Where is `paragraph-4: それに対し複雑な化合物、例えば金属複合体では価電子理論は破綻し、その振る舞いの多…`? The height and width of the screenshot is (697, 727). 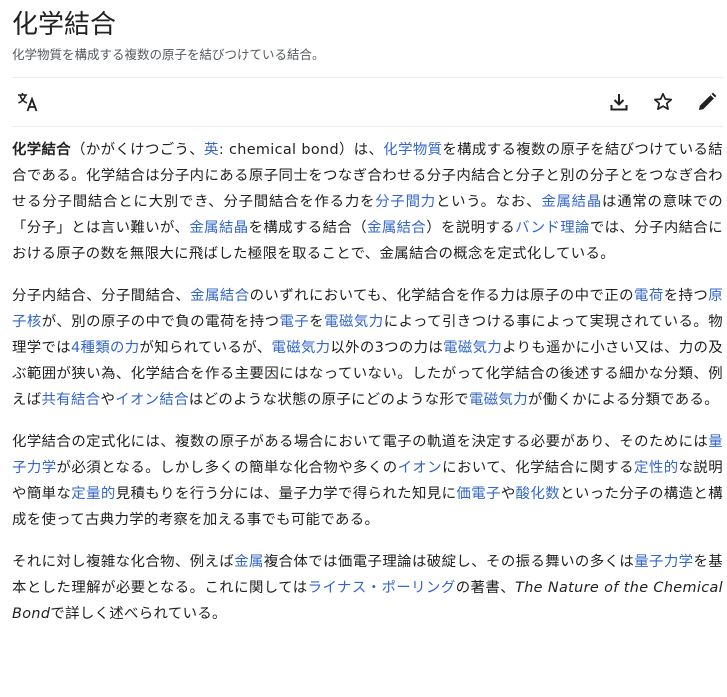 paragraph-4: それに対し複雑な化合物、例えば金属複合体では価電子理論は破綻し、その振る舞いの多… is located at coordinates (367, 588).